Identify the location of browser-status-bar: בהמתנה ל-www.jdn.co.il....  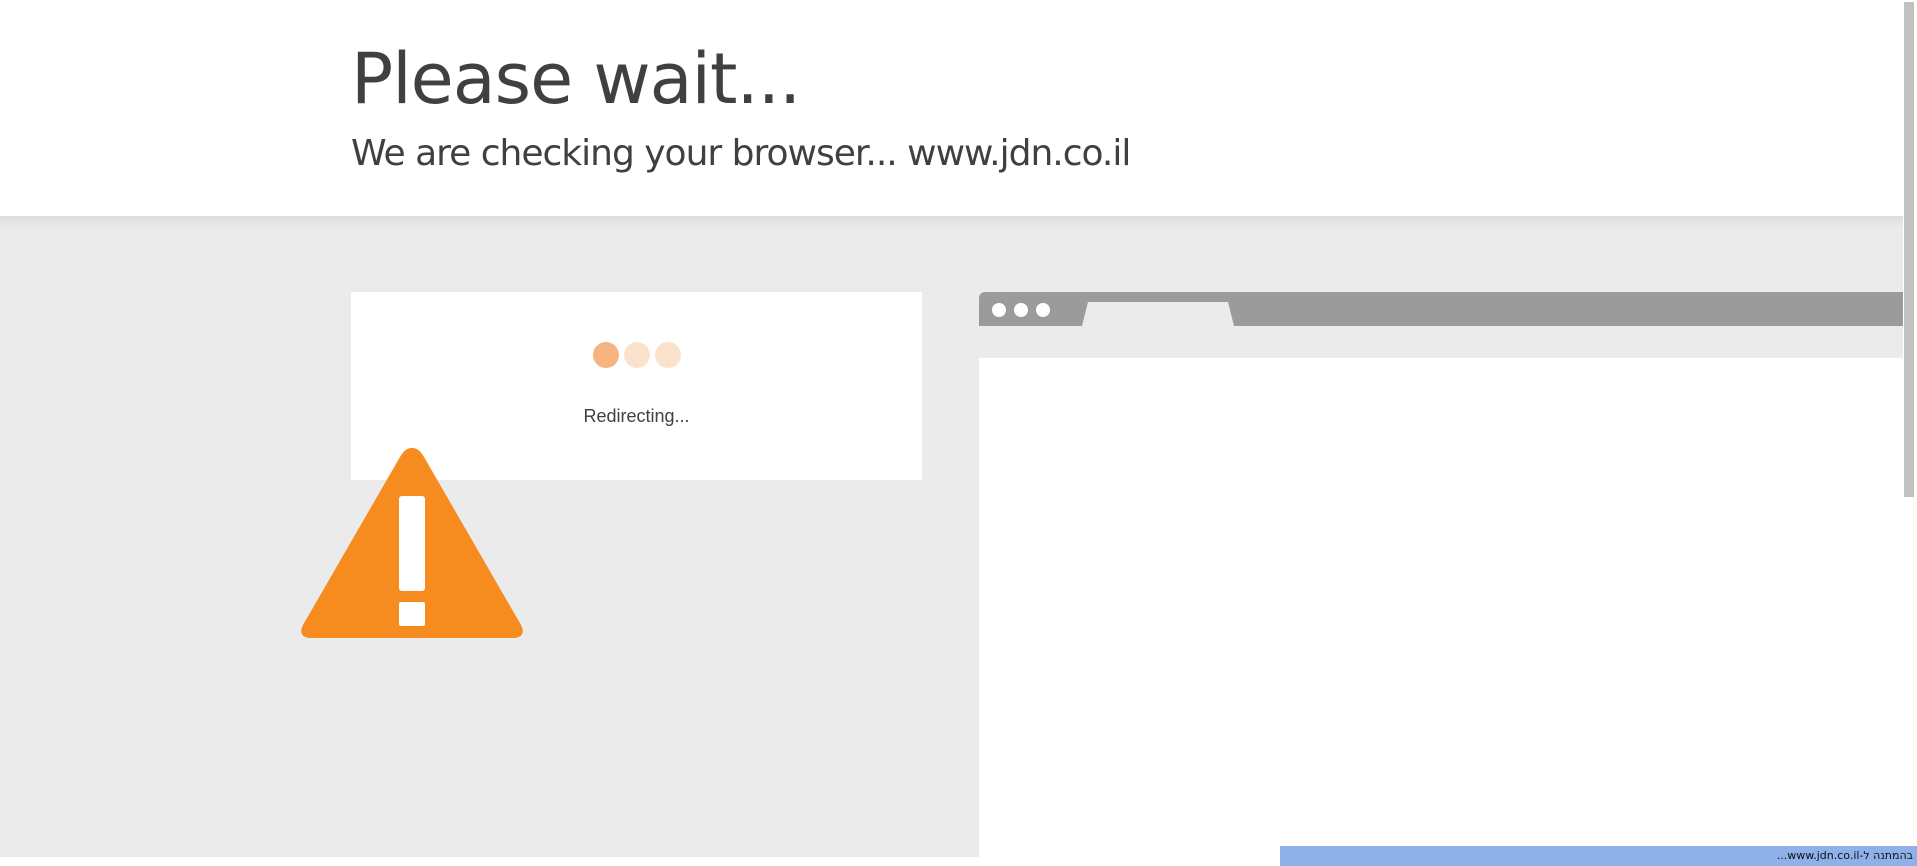
(1598, 856).